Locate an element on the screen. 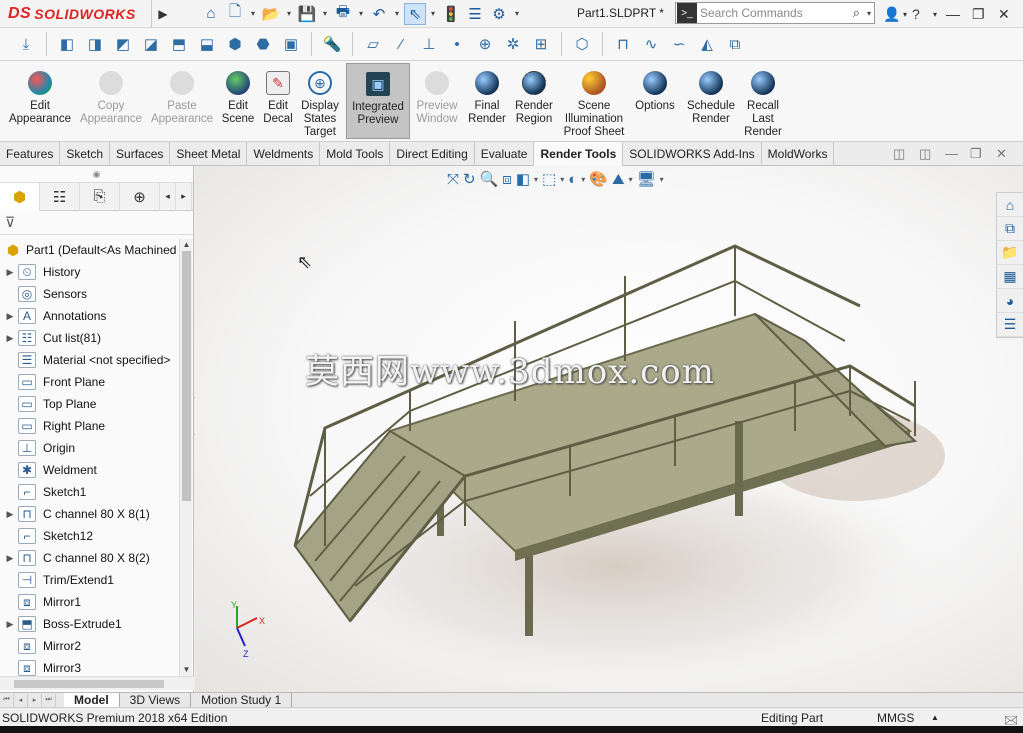 The image size is (1023, 733). tree-item: ▶ ⊓ C channel 80 X 8(1) is located at coordinates (90, 514).